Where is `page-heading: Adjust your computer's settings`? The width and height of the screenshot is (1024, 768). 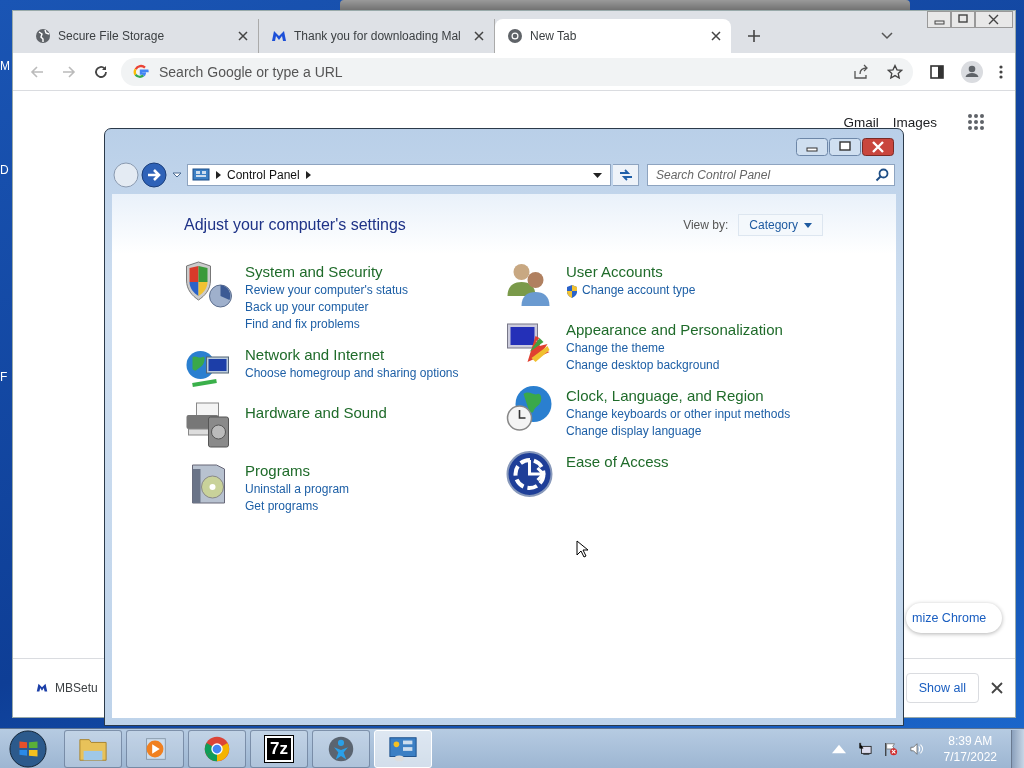 page-heading: Adjust your computer's settings is located at coordinates (295, 225).